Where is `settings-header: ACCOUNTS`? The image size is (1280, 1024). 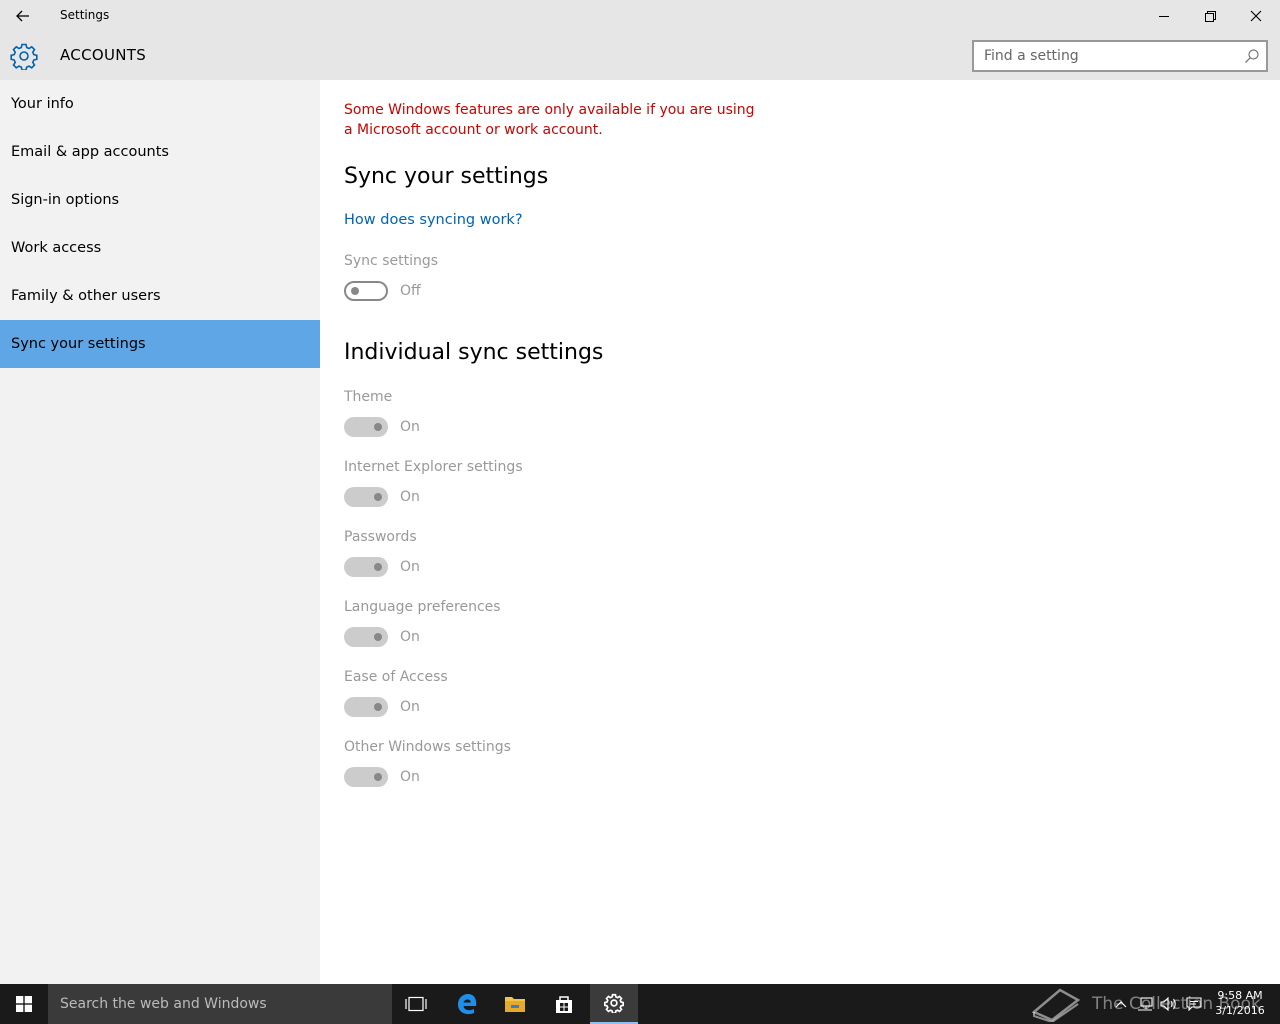 settings-header: ACCOUNTS is located at coordinates (640, 56).